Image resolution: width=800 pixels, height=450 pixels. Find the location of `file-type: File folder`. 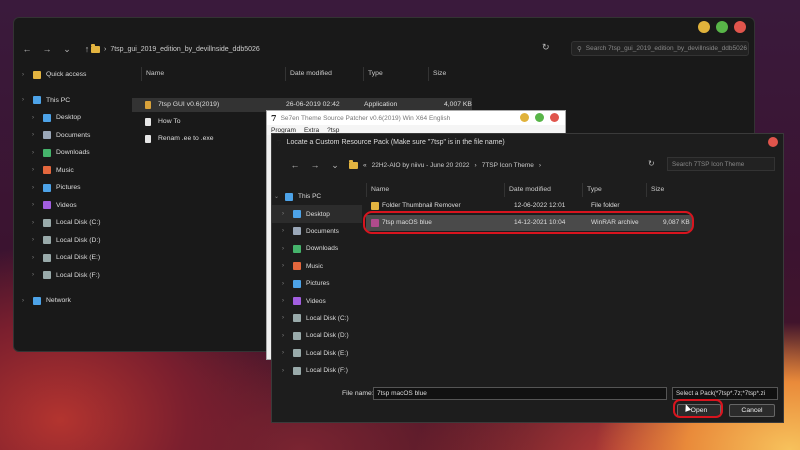

file-type: File folder is located at coordinates (605, 205).